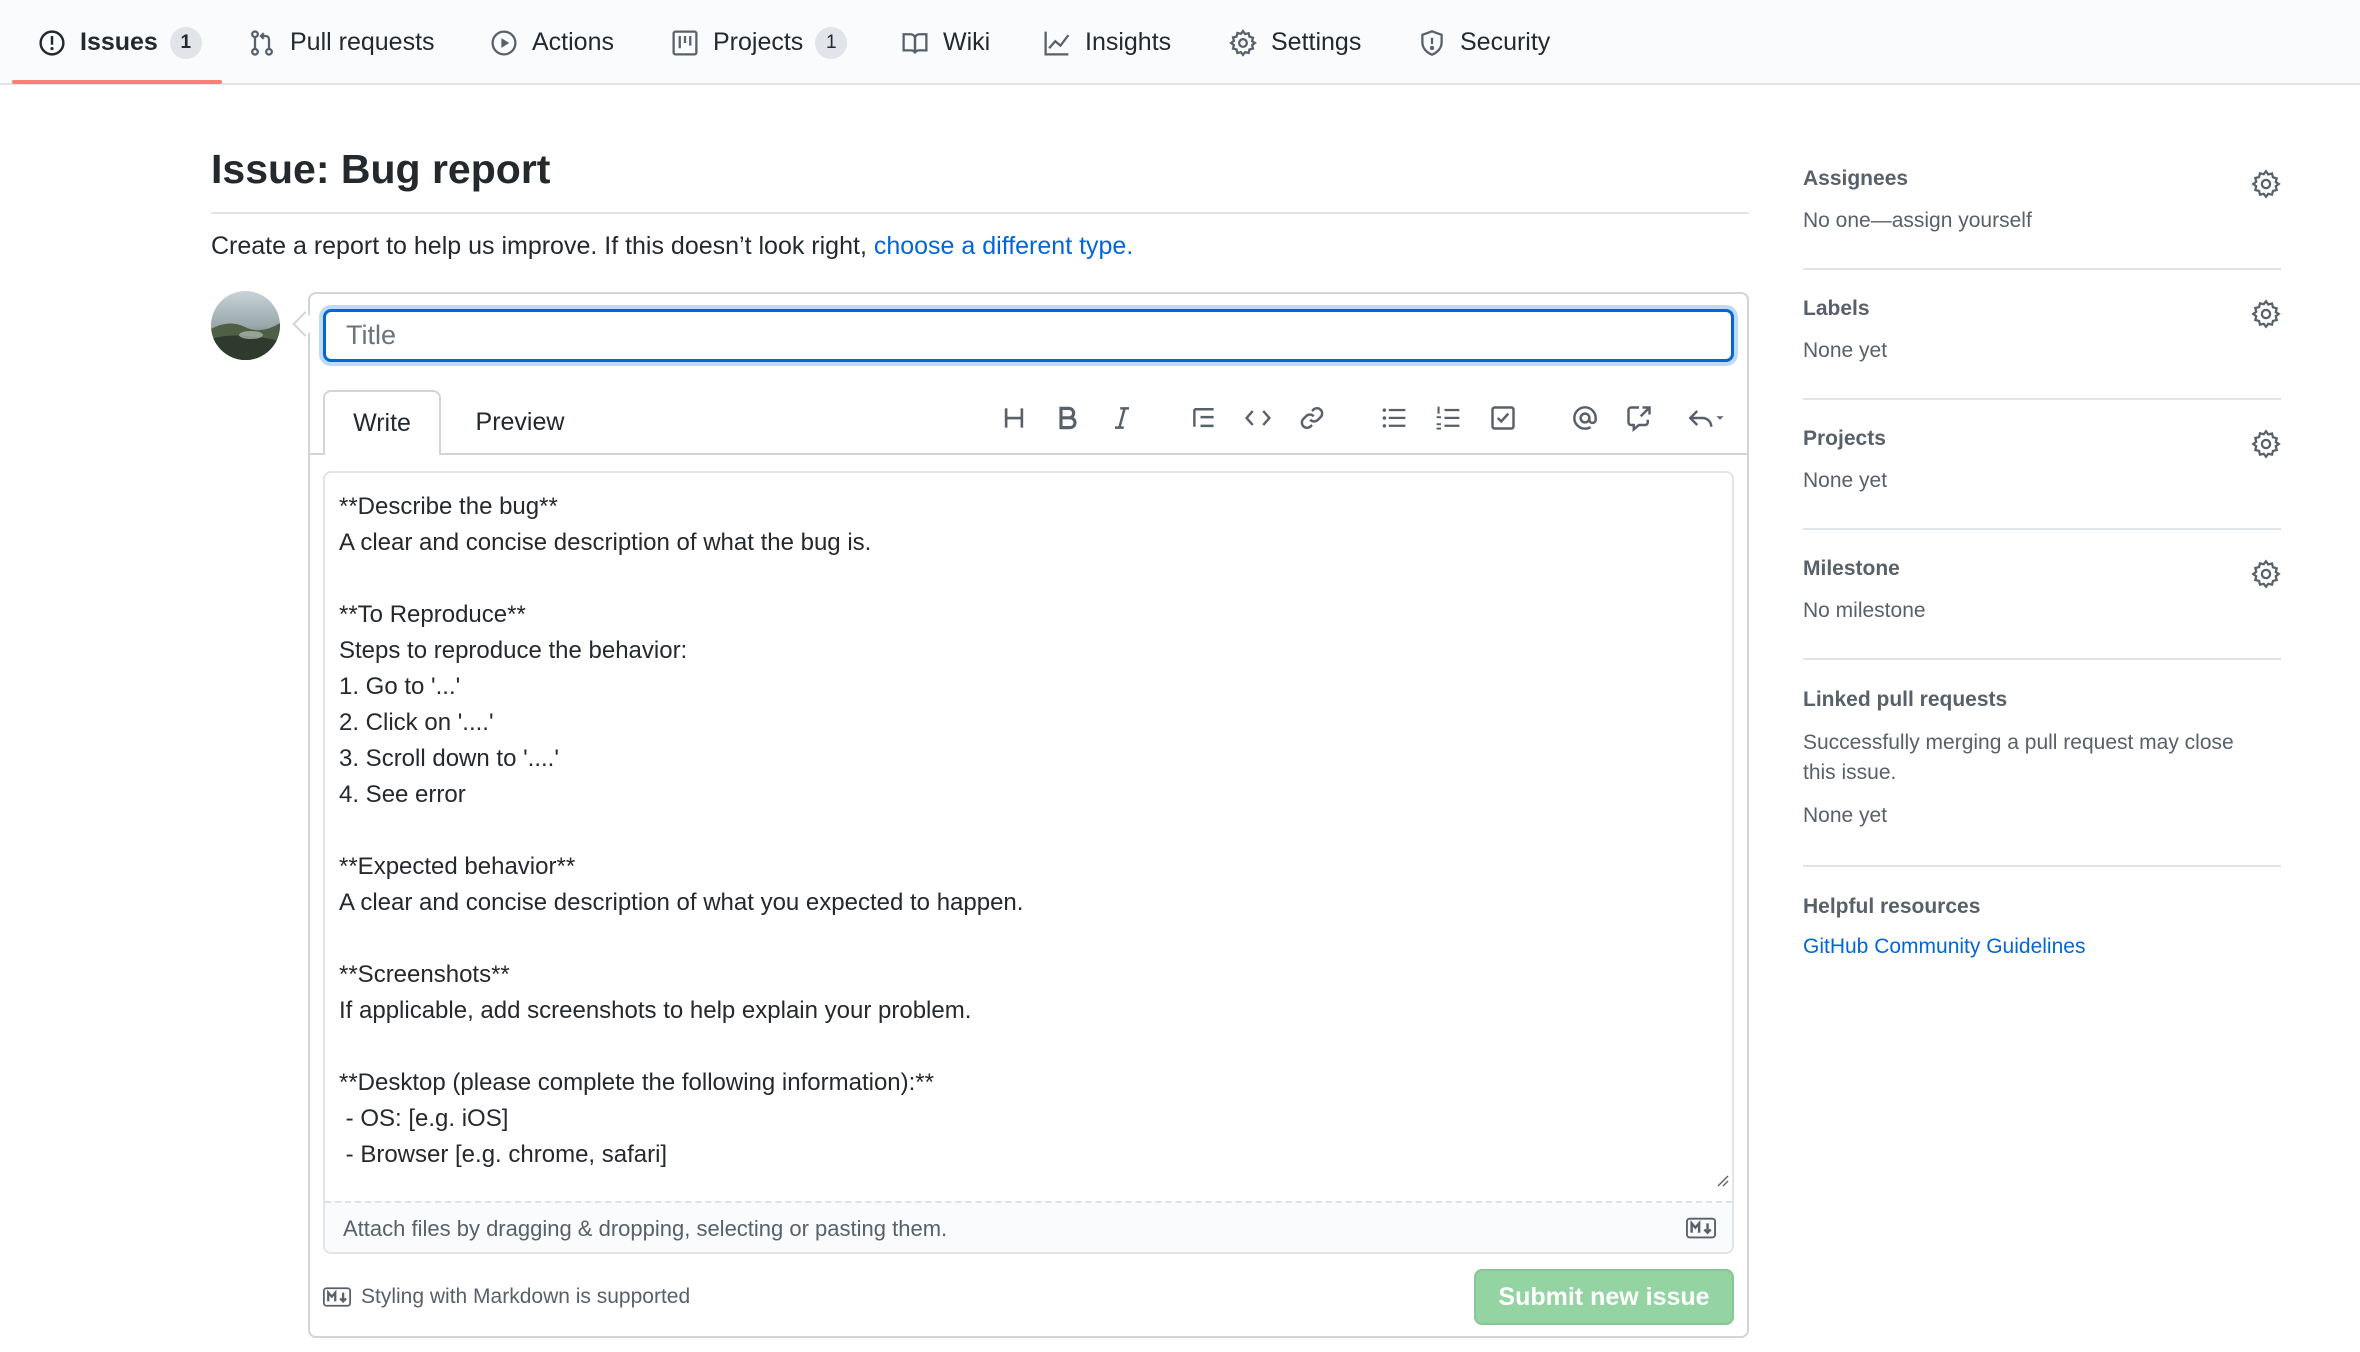 This screenshot has height=1352, width=2360. What do you see at coordinates (1312, 418) in the screenshot?
I see `link-icon` at bounding box center [1312, 418].